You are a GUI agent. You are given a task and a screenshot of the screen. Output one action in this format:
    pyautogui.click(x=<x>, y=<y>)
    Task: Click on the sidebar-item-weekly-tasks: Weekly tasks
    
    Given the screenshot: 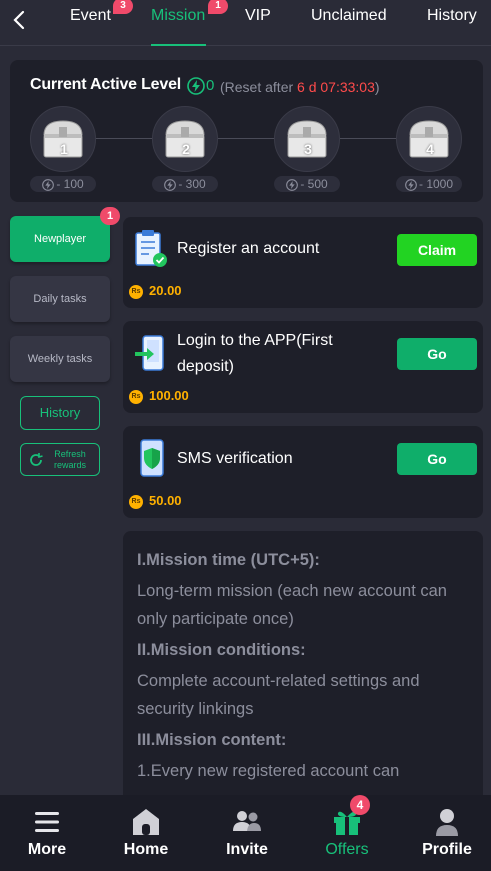 What is the action you would take?
    pyautogui.click(x=60, y=359)
    